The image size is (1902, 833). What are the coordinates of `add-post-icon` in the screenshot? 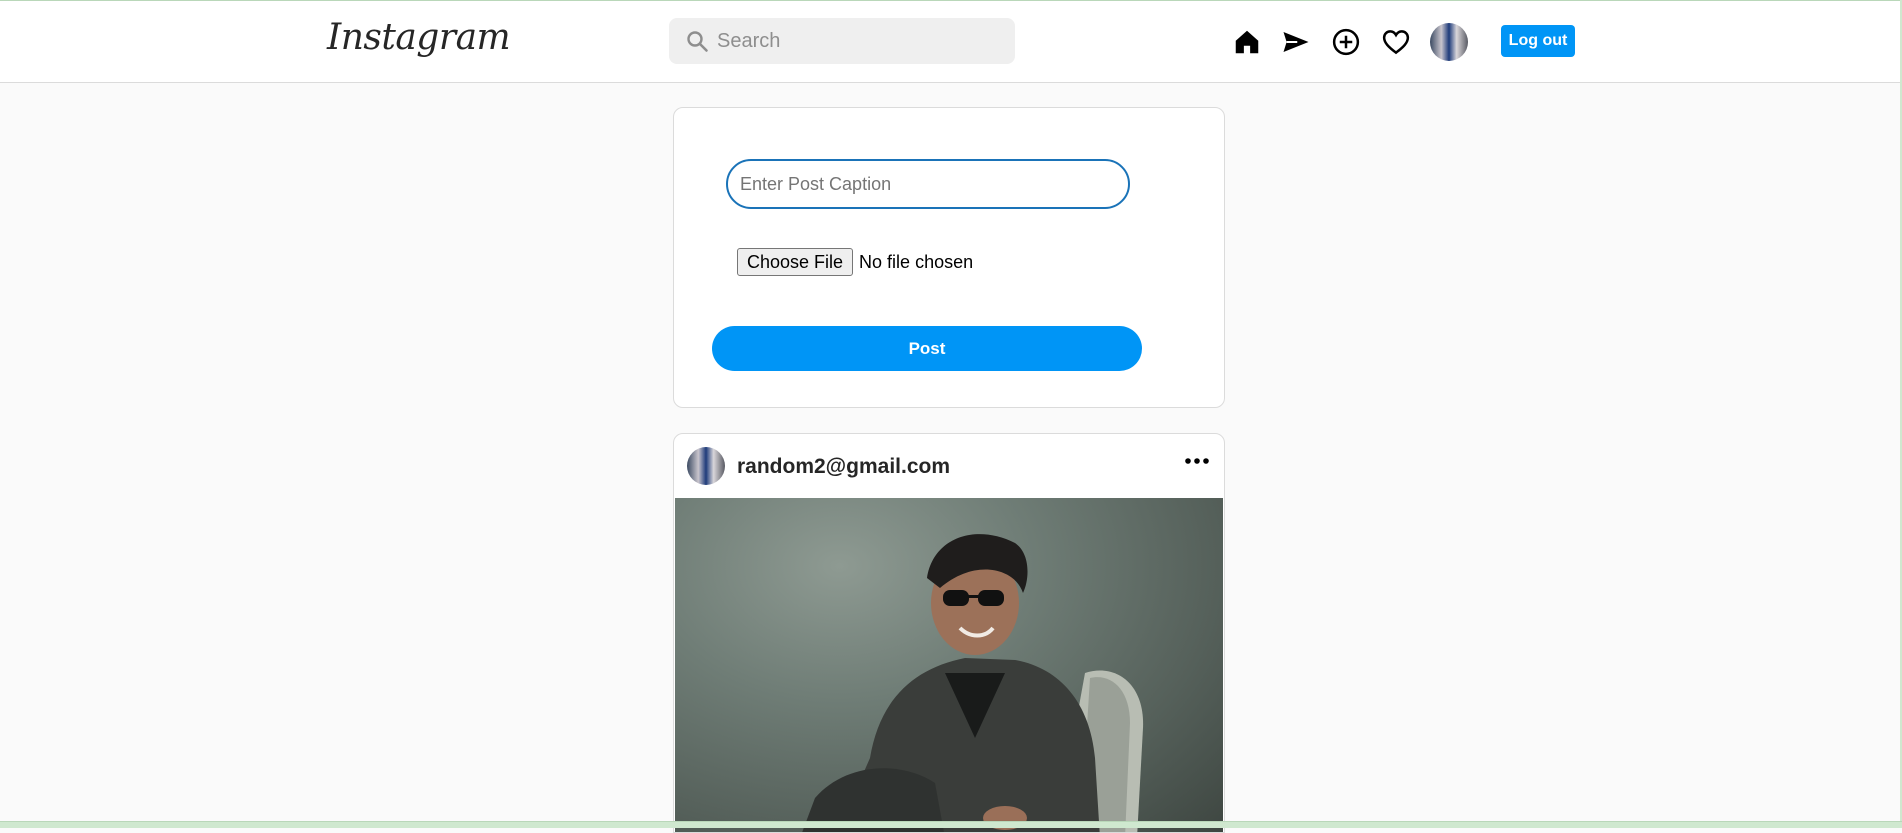 It's located at (1346, 42).